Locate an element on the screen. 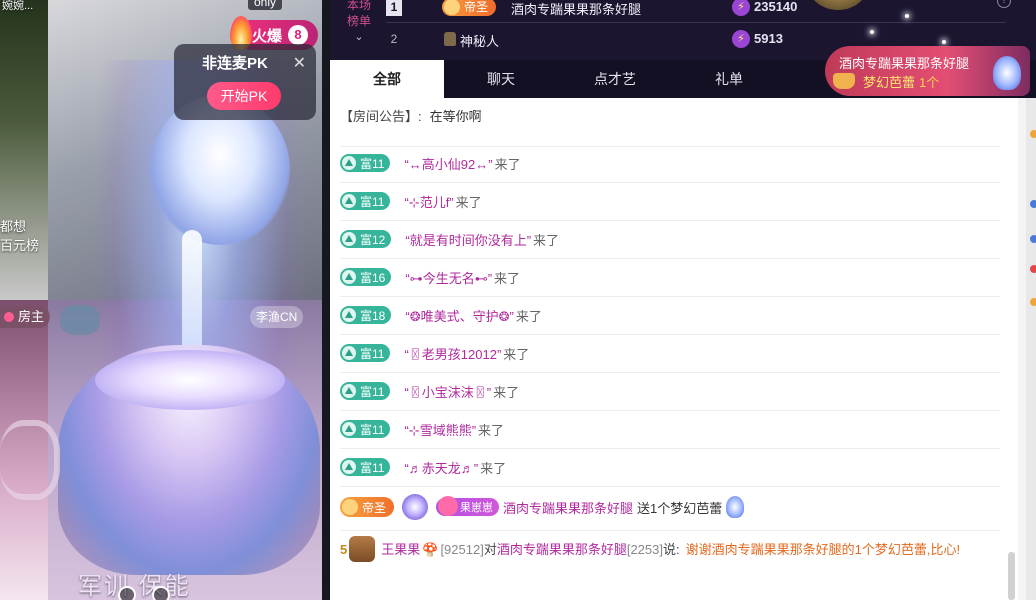 This screenshot has width=1036, height=600. chain-decoration is located at coordinates (30, 460).